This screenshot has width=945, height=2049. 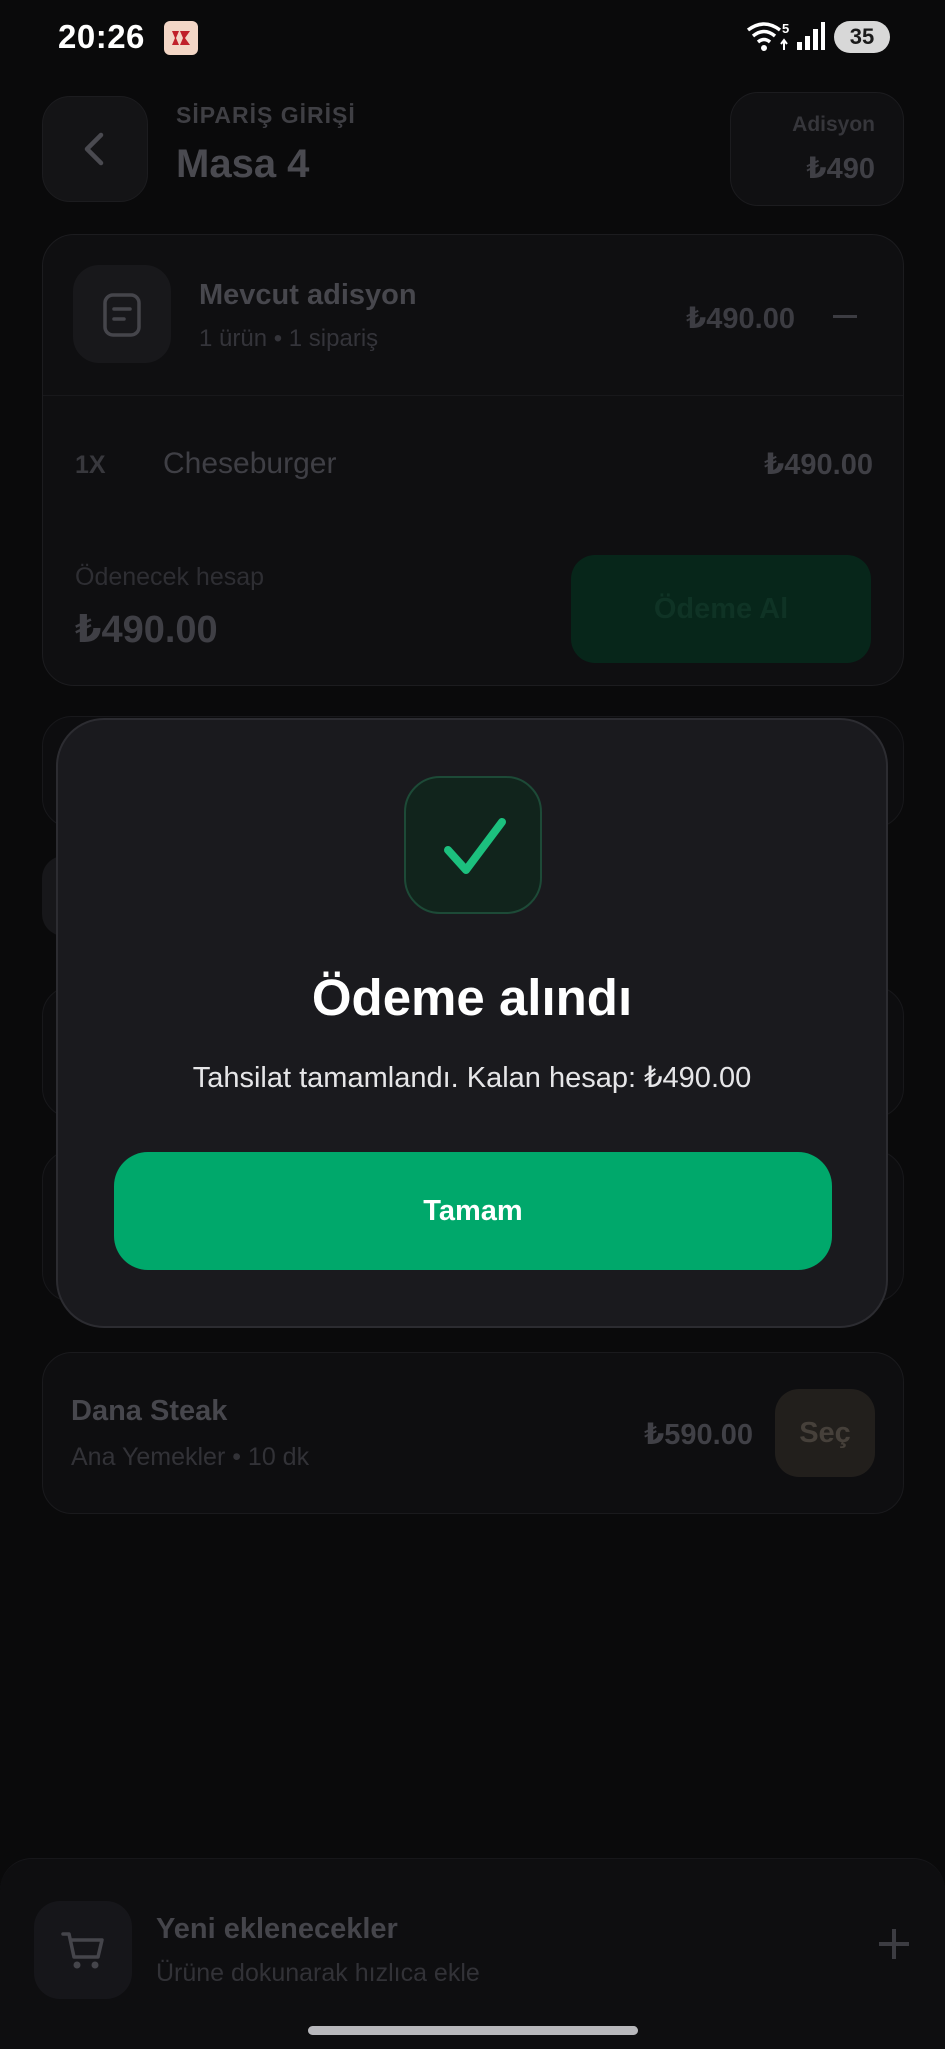 I want to click on chevron-left-icon, so click(x=94, y=149).